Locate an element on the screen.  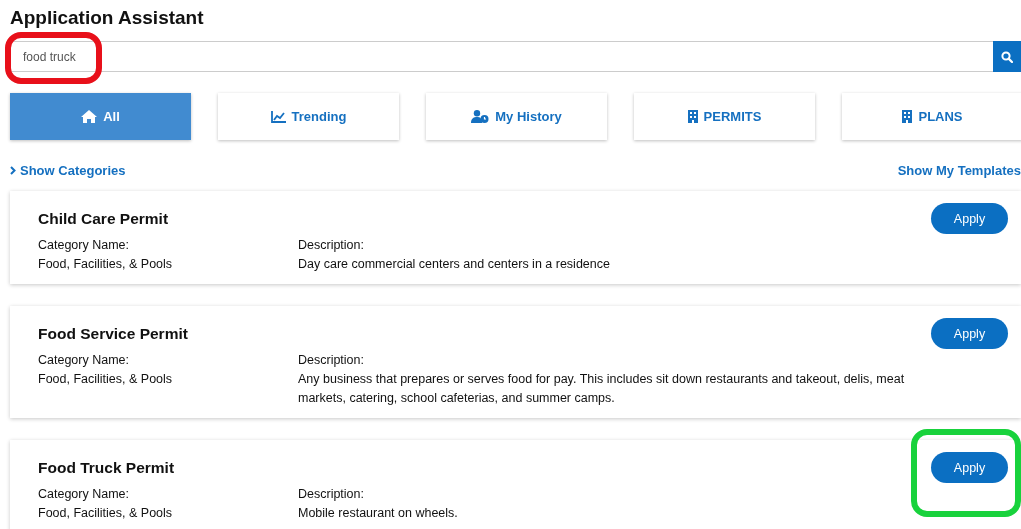
filter-tab: Trending is located at coordinates (308, 116).